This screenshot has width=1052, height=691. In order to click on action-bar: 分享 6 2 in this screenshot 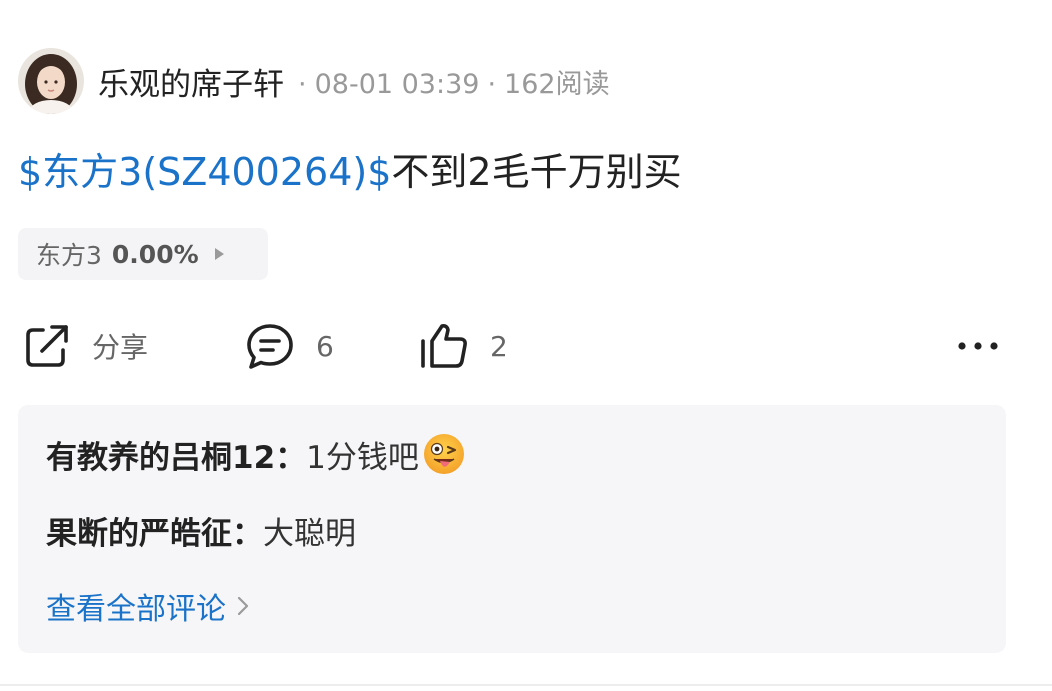, I will do `click(526, 346)`.